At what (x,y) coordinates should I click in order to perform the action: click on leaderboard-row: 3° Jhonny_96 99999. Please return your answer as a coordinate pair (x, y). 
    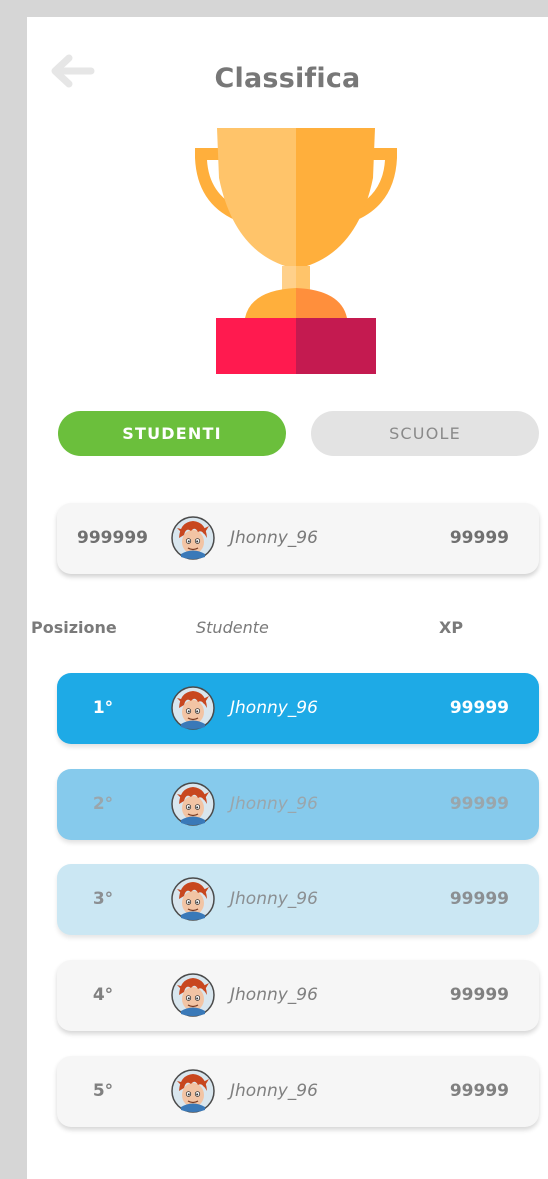
    Looking at the image, I should click on (298, 899).